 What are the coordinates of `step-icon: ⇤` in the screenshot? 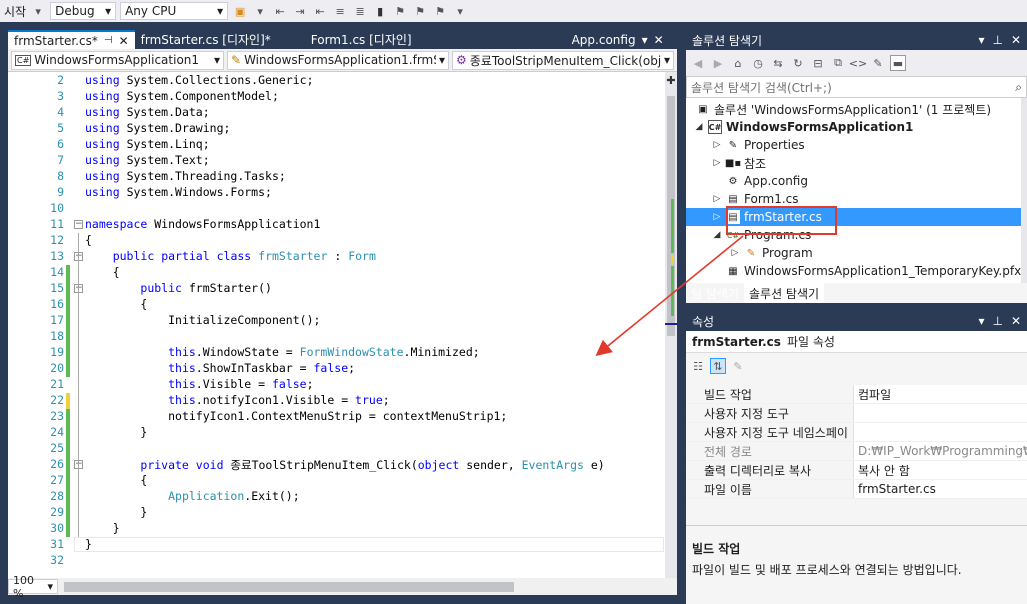 It's located at (280, 11).